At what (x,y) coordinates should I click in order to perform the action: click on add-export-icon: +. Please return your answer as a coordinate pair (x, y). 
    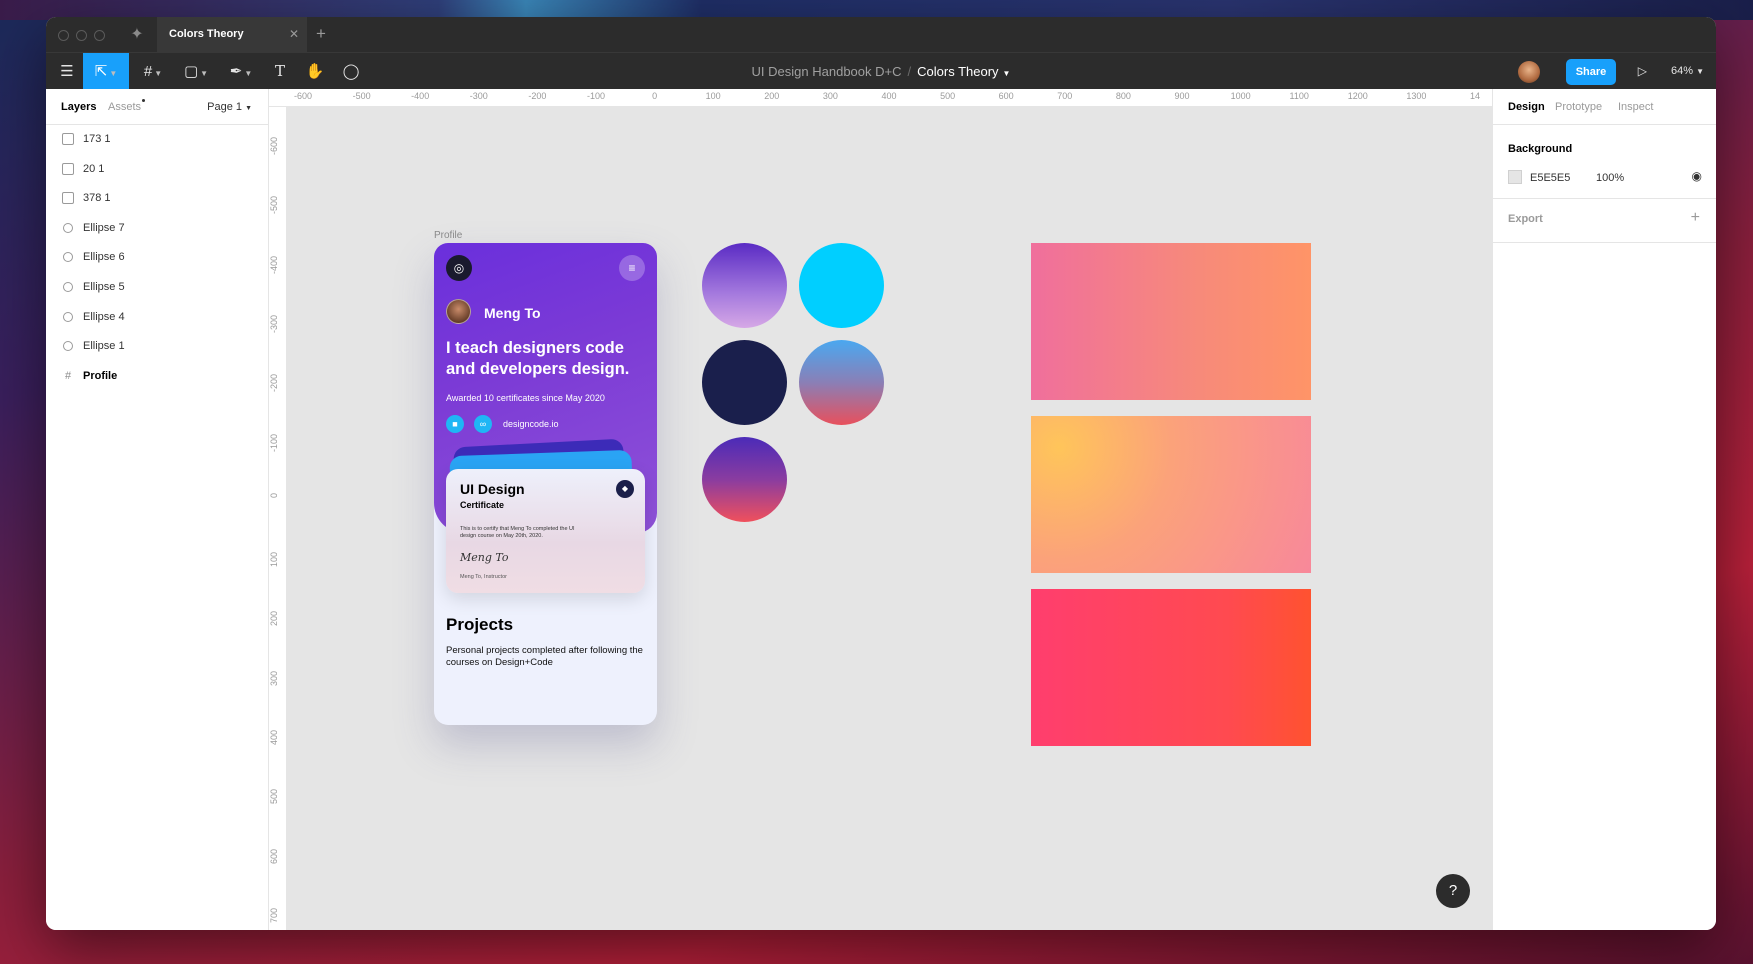
    Looking at the image, I should click on (1695, 218).